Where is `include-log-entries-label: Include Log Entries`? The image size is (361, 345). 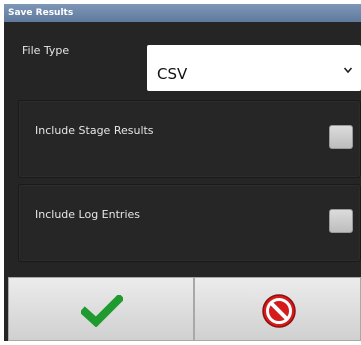
include-log-entries-label: Include Log Entries is located at coordinates (87, 214).